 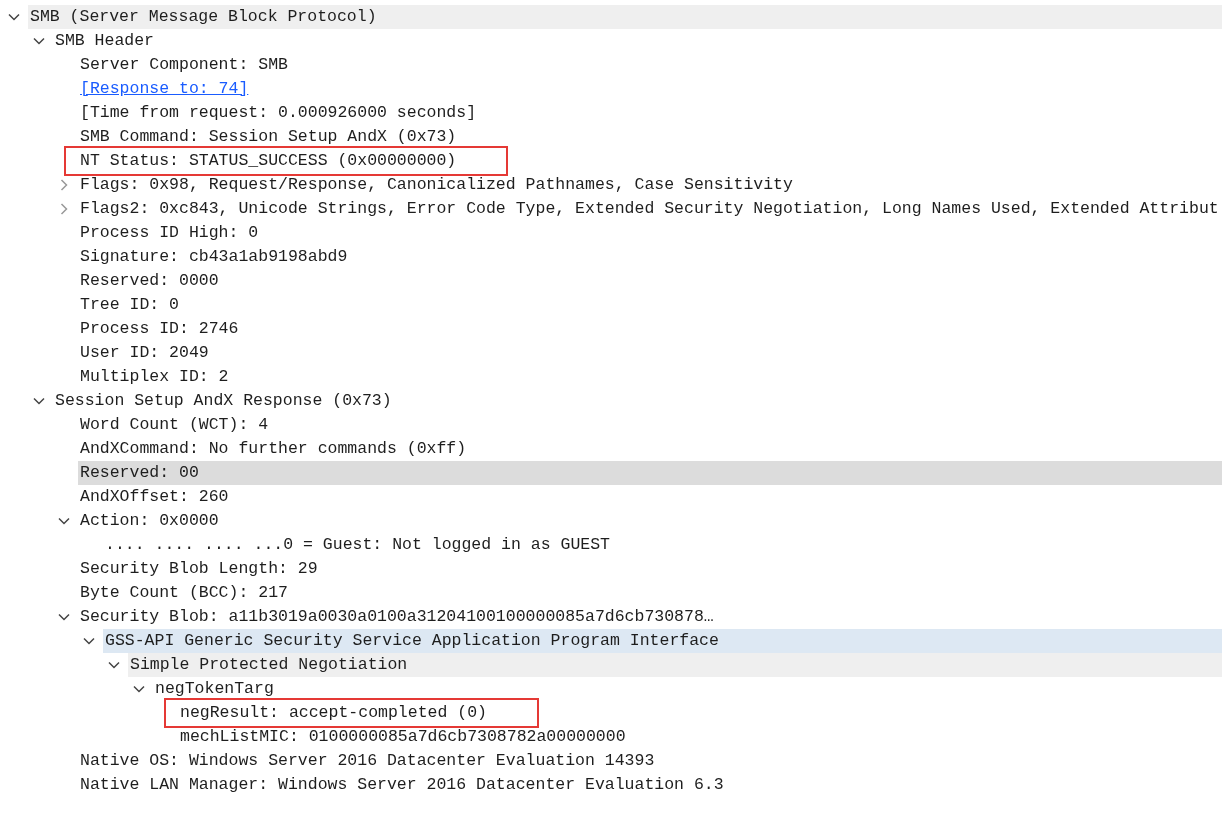 What do you see at coordinates (675, 665) in the screenshot?
I see `row-highlight: Simple Protected Negotiation` at bounding box center [675, 665].